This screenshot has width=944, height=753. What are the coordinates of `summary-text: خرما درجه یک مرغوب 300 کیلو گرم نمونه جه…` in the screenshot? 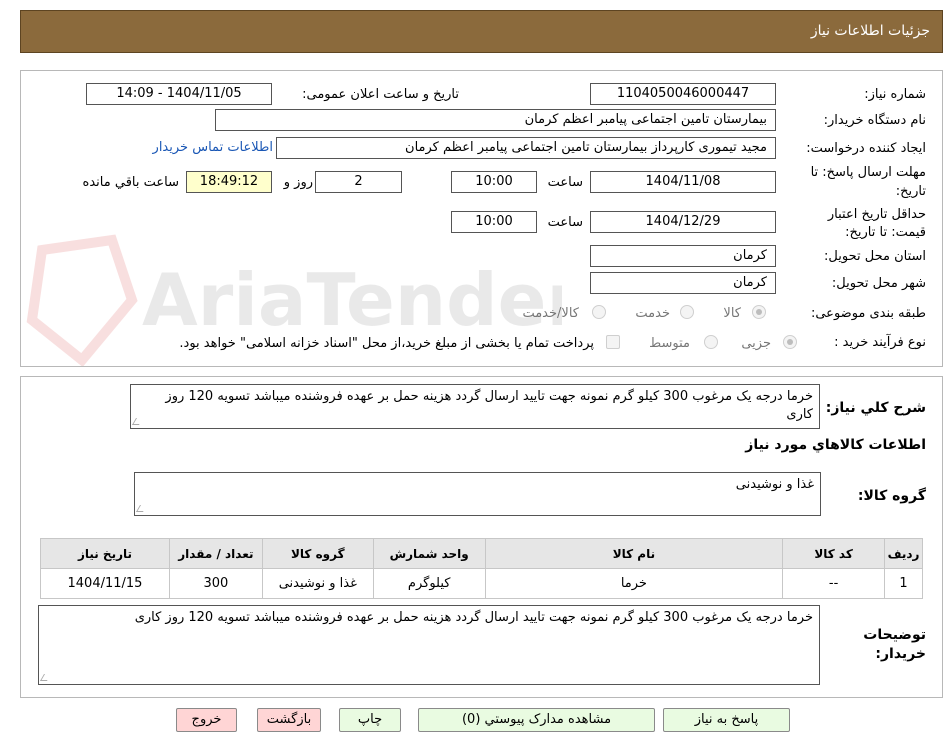 It's located at (489, 405).